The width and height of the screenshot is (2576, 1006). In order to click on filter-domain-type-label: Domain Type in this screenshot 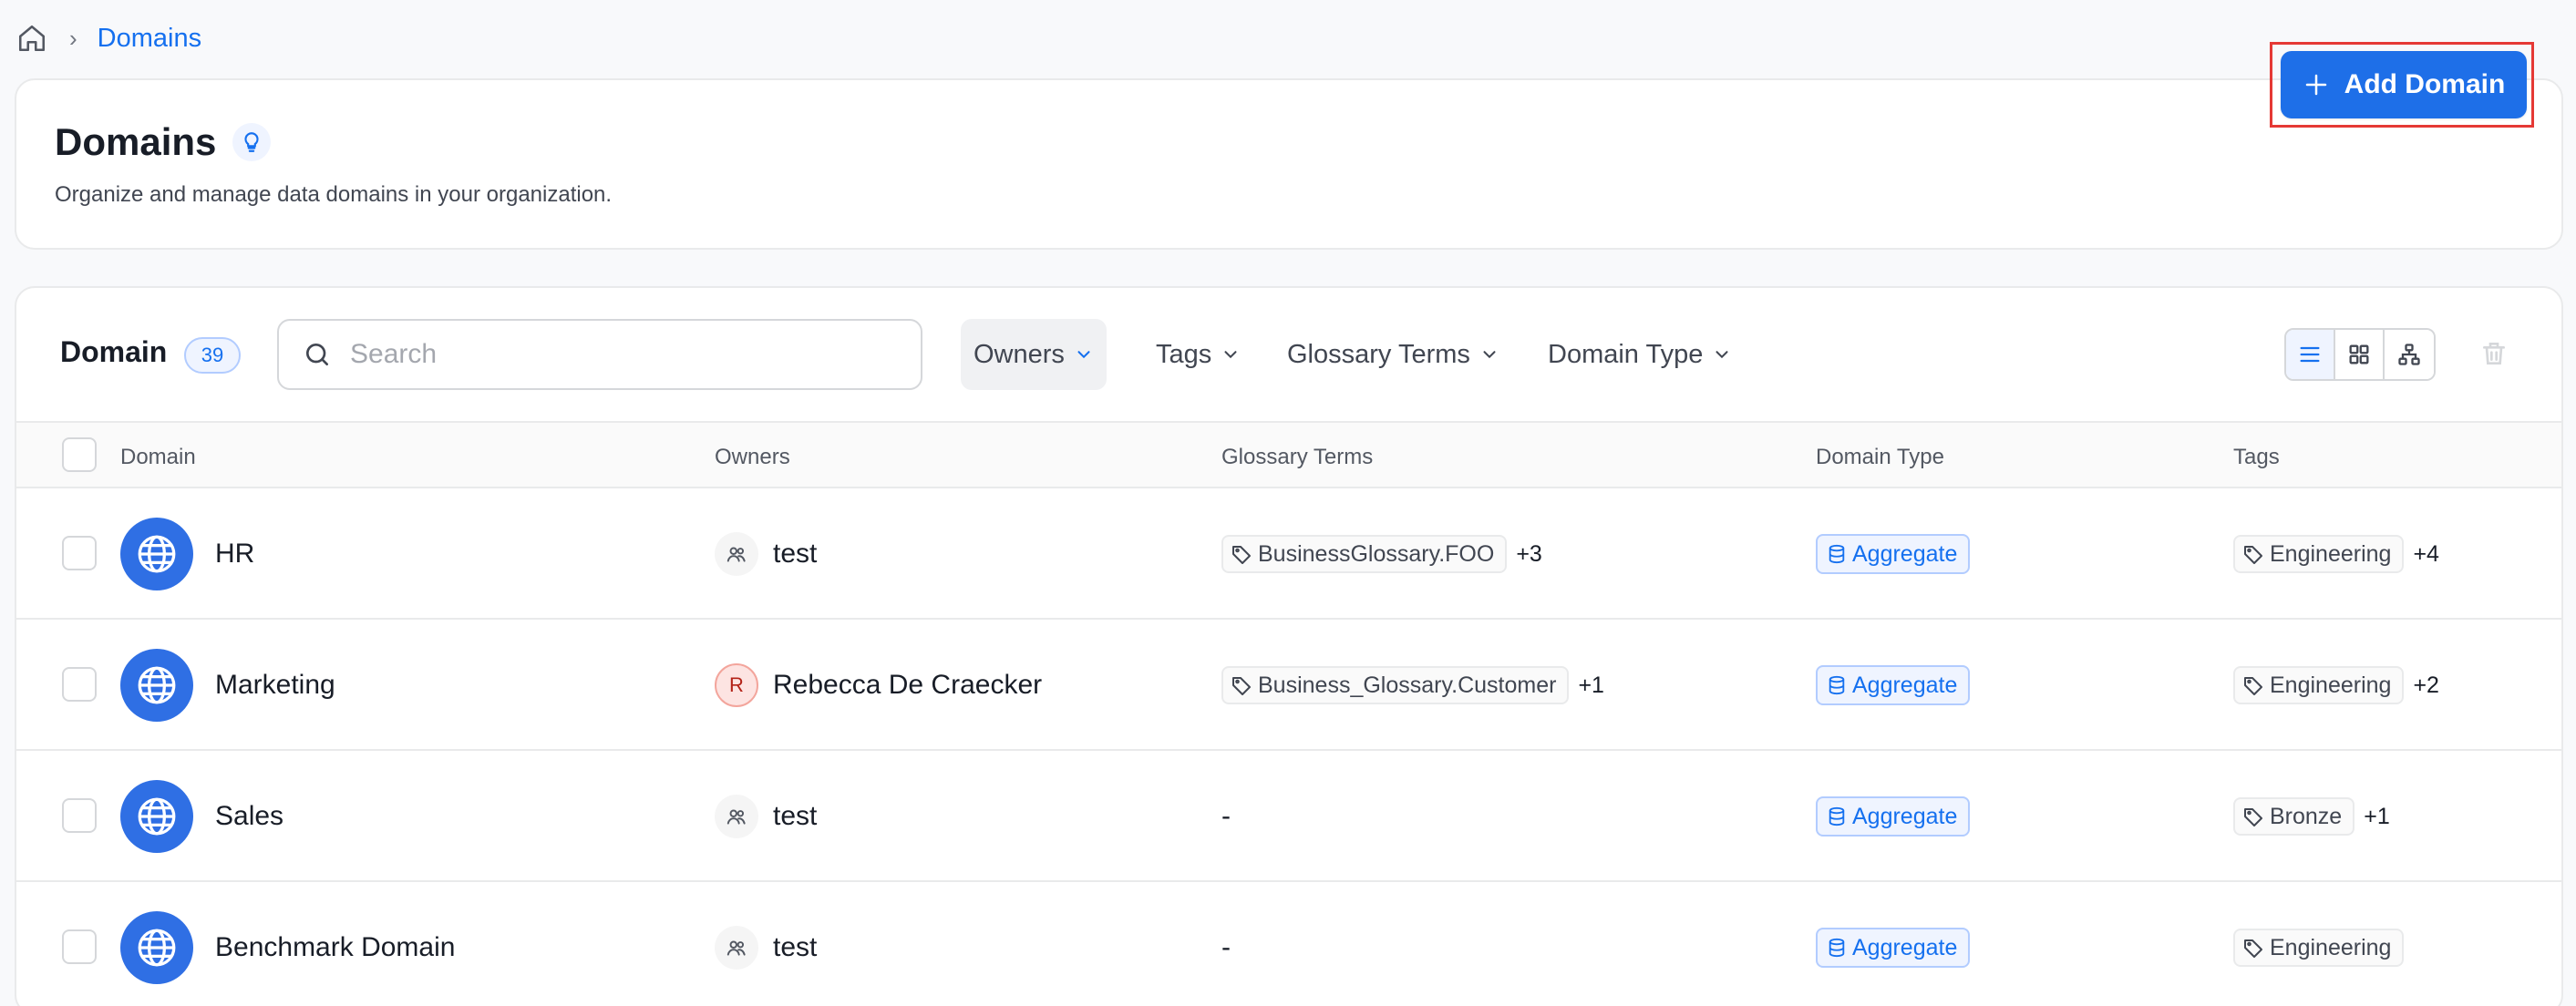, I will do `click(1626, 354)`.